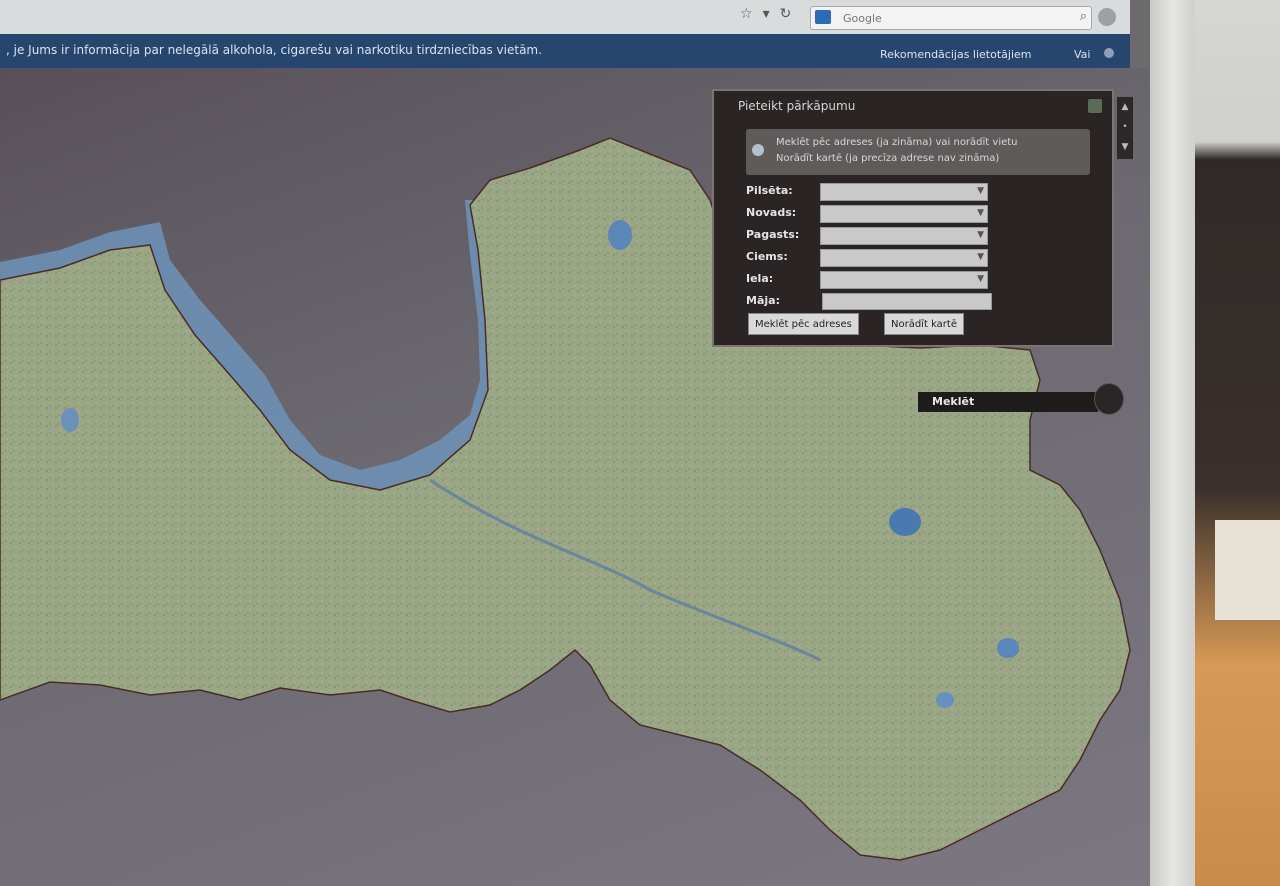 The height and width of the screenshot is (886, 1280). I want to click on county-row: Novads: ▼, so click(921, 214).